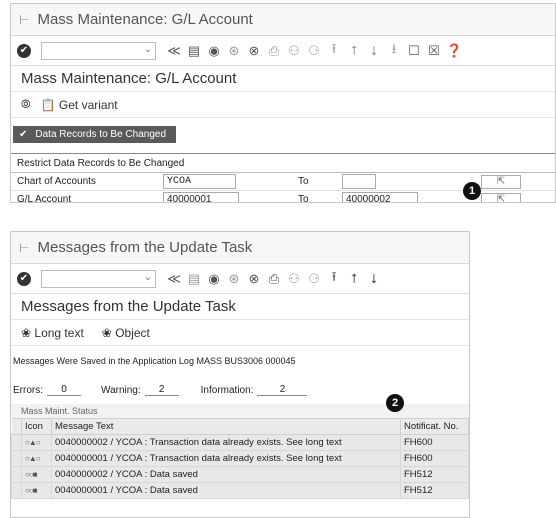 This screenshot has width=556, height=518. What do you see at coordinates (283, 20) in the screenshot?
I see `window-titlebar: ⊢ Mass Maintenance: G/L Account` at bounding box center [283, 20].